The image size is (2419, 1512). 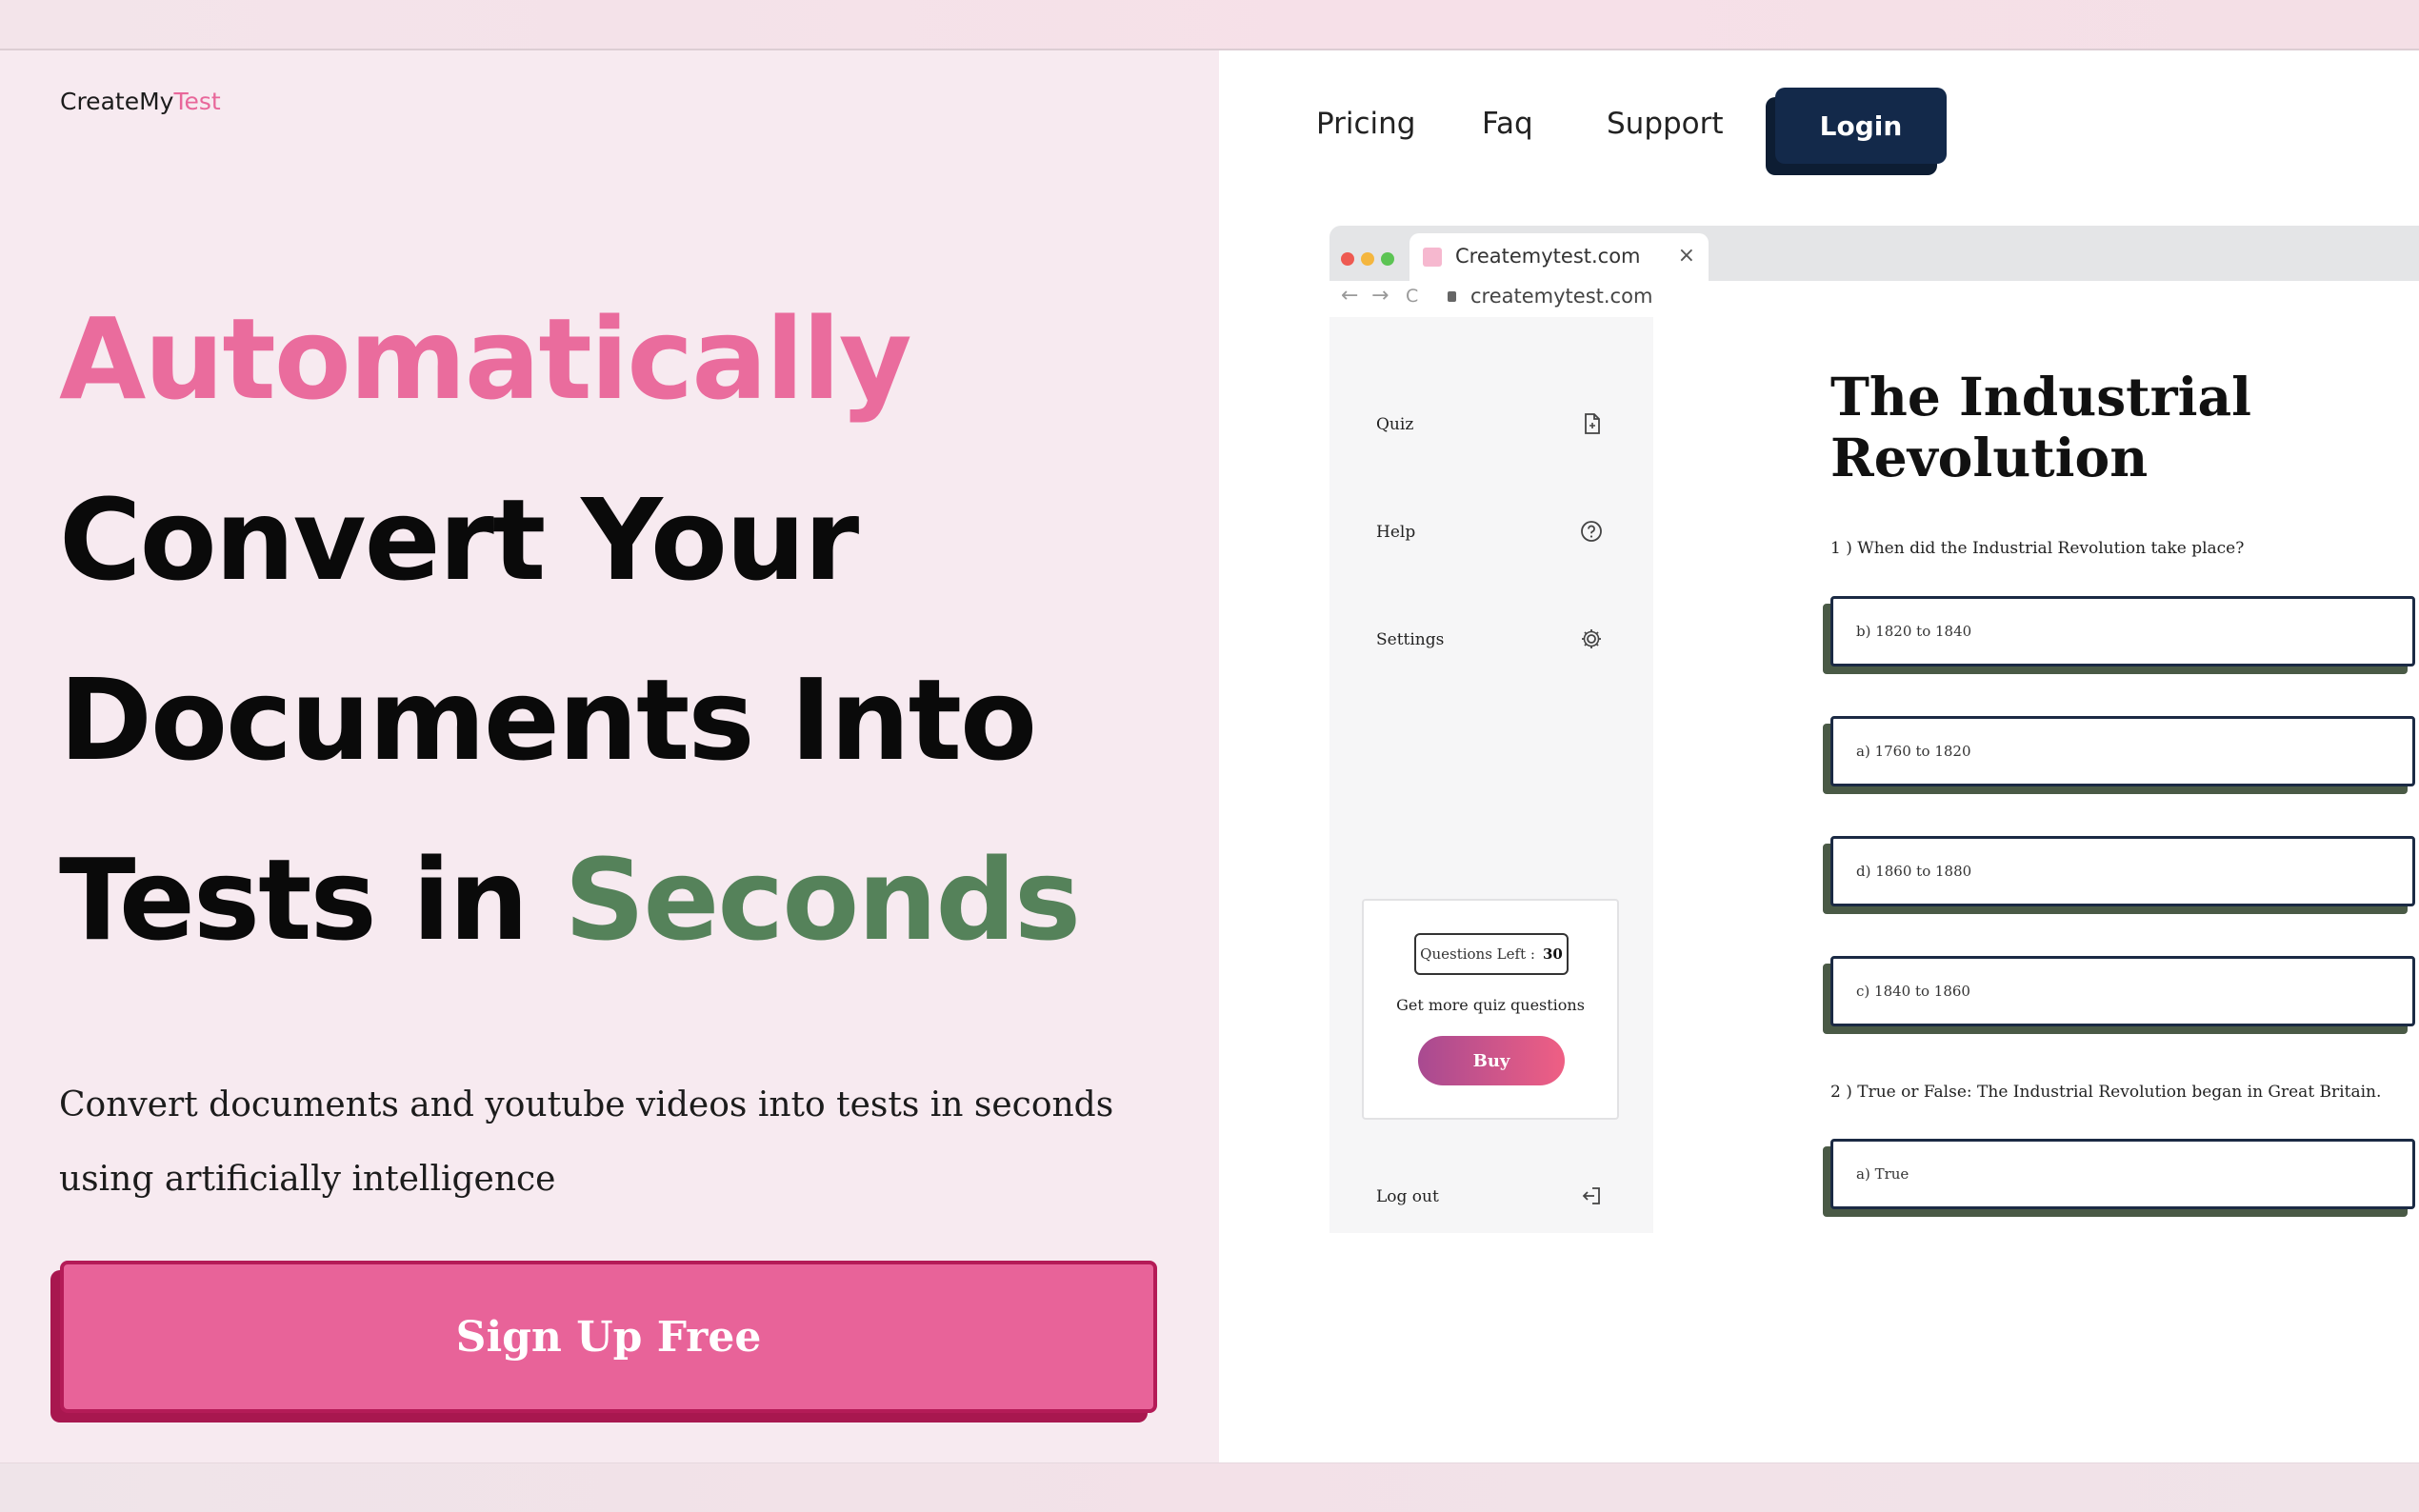 I want to click on headline-line-3: Documents Into, so click(x=548, y=720).